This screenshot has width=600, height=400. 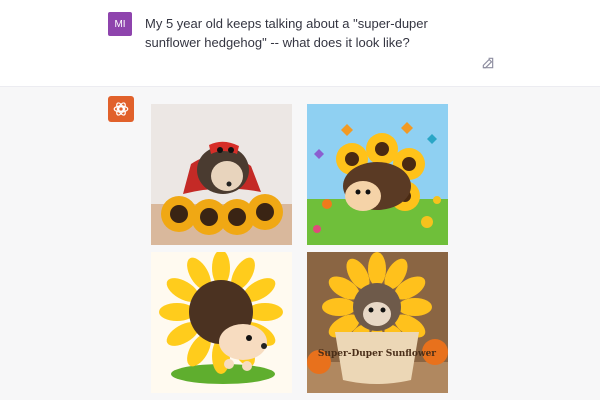 I want to click on openai-logo-icon, so click(x=121, y=109).